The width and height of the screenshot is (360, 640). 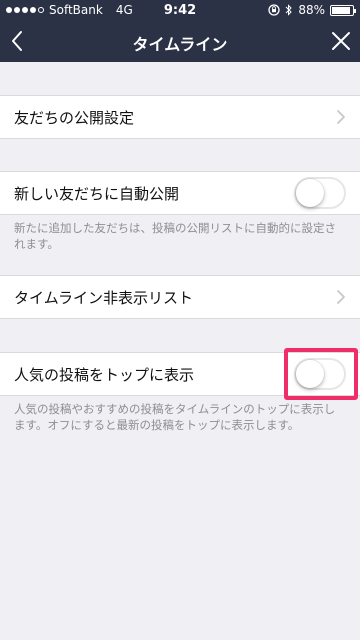 I want to click on close-icon, so click(x=341, y=41).